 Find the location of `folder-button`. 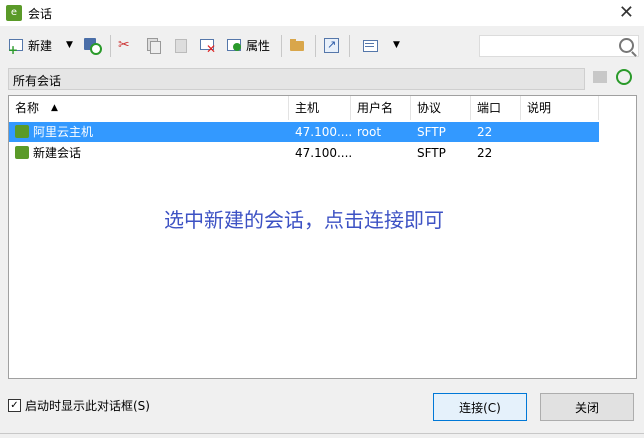

folder-button is located at coordinates (297, 45).